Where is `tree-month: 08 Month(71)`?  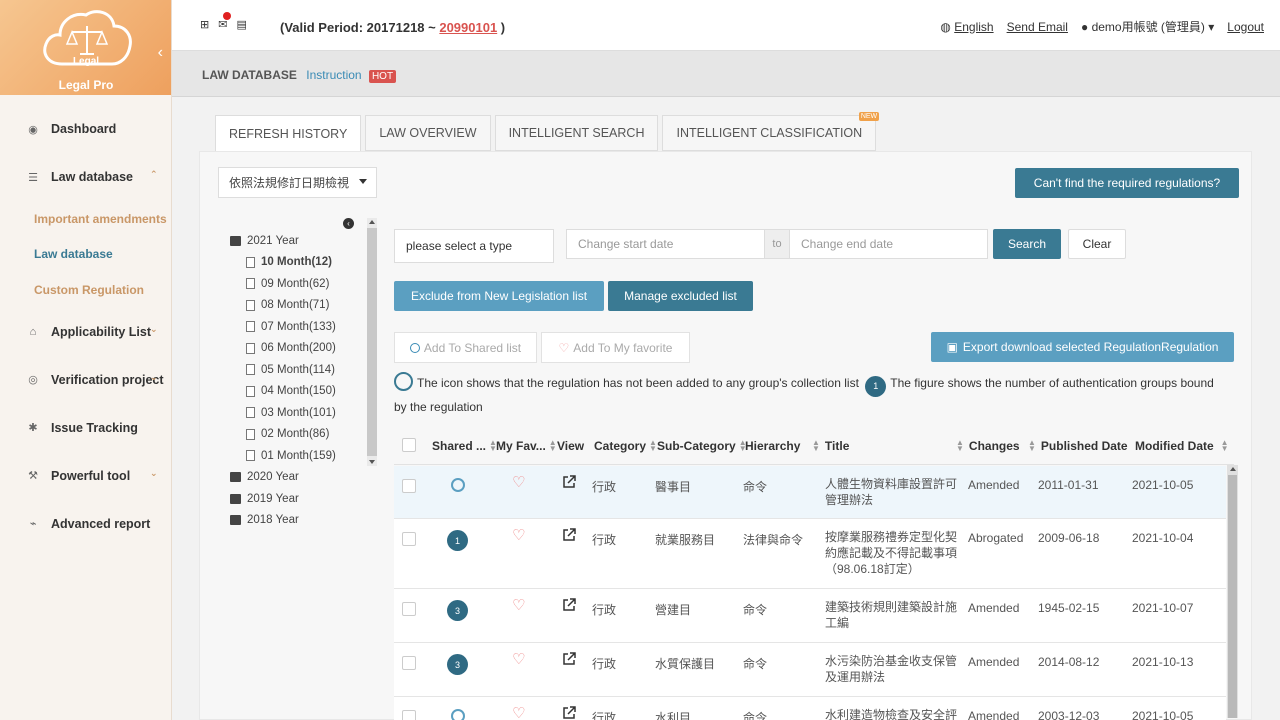 tree-month: 08 Month(71) is located at coordinates (302, 306).